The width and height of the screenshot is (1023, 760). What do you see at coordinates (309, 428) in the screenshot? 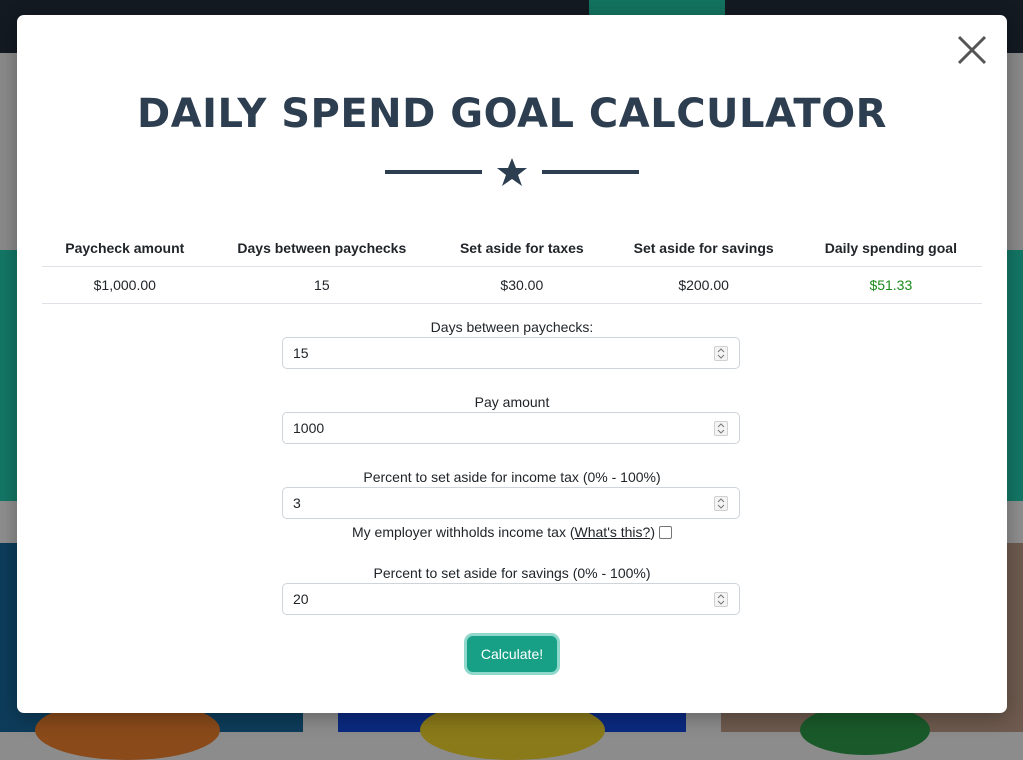
I see `pay-value: 1000` at bounding box center [309, 428].